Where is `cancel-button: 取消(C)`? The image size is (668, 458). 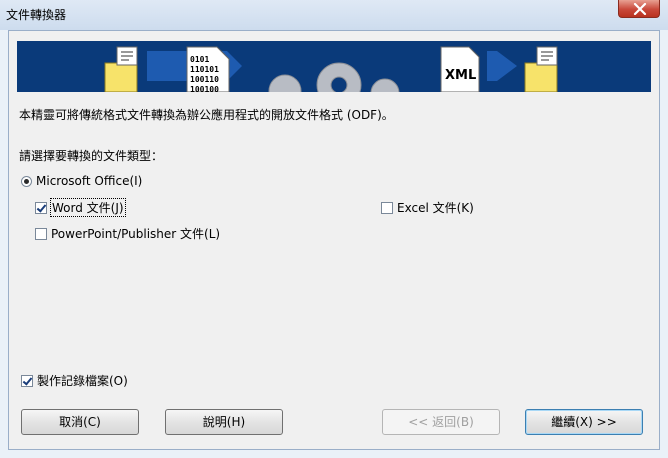
cancel-button: 取消(C) is located at coordinates (80, 422).